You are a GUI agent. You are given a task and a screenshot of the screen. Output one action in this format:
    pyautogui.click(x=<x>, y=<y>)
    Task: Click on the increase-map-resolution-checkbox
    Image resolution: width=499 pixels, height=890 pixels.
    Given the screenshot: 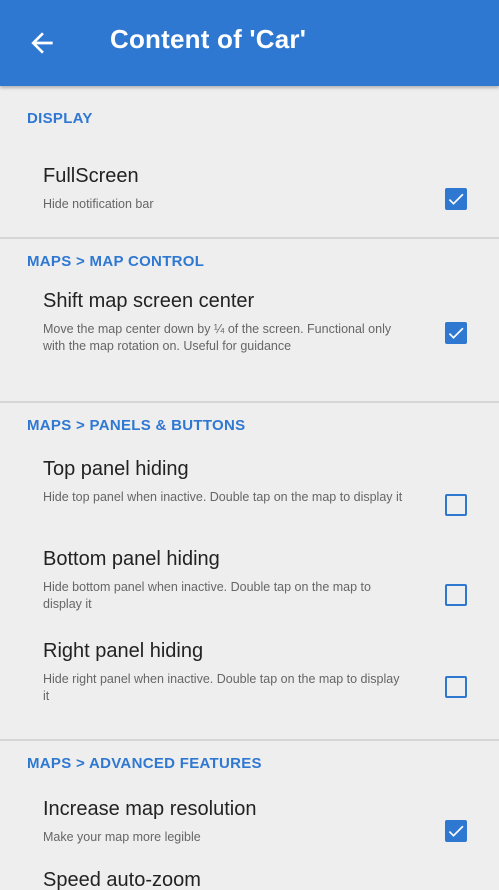 What is the action you would take?
    pyautogui.click(x=456, y=831)
    